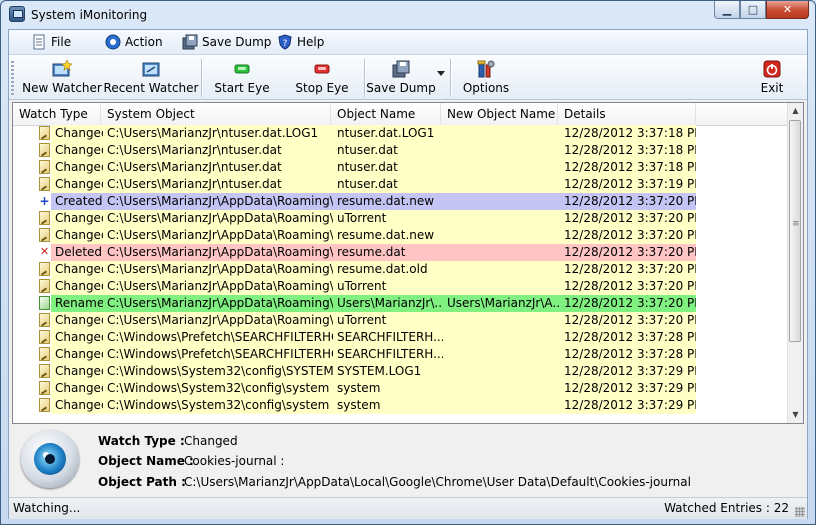 This screenshot has width=816, height=525. I want to click on help-shield-icon: ?, so click(285, 42).